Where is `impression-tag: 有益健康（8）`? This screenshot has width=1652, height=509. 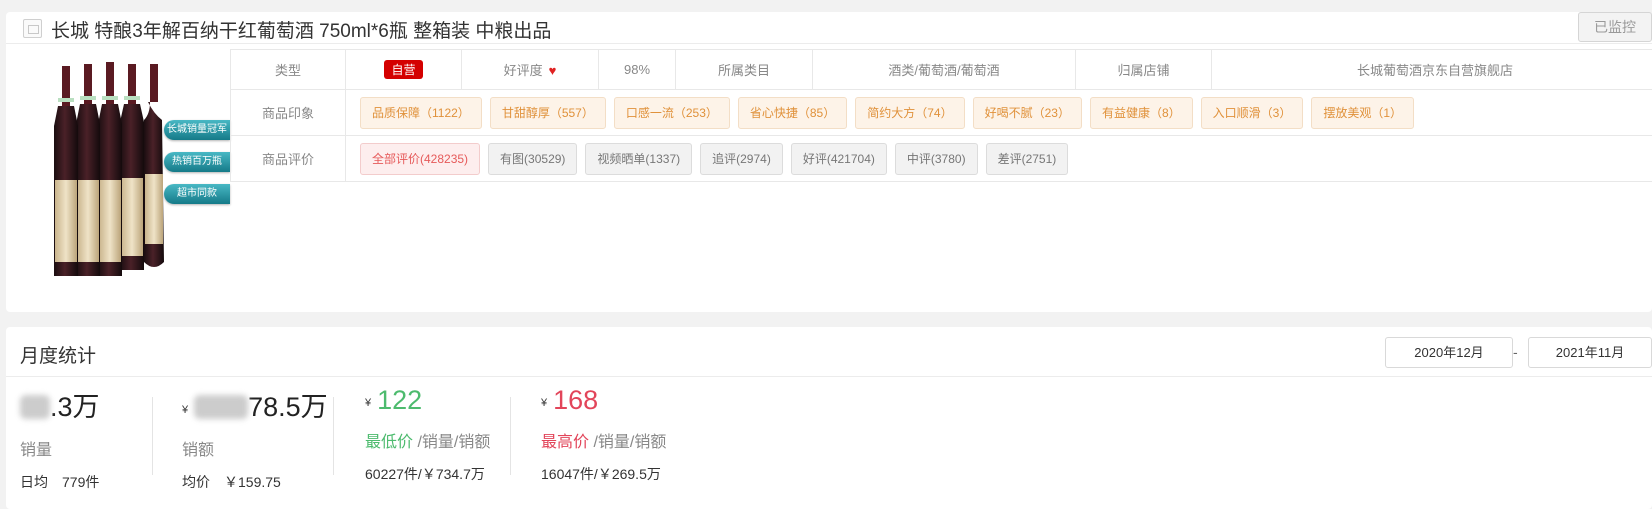
impression-tag: 有益健康（8） is located at coordinates (1141, 112).